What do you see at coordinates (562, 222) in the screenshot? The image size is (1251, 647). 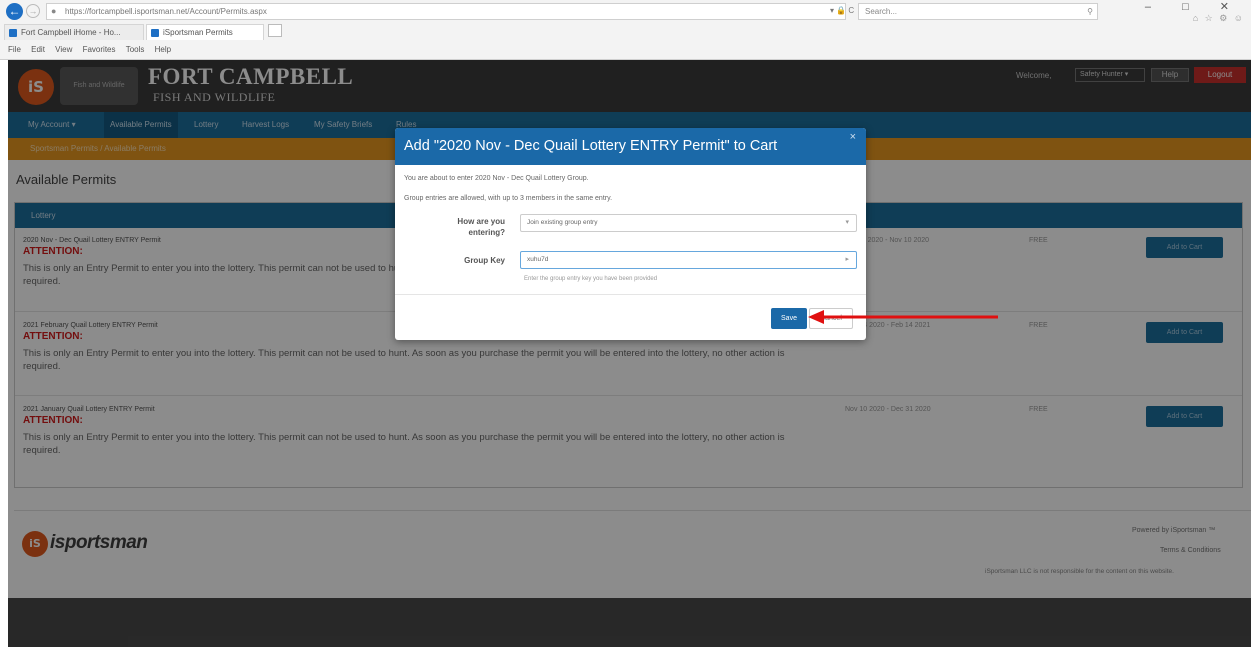 I see `entering-select-value: Join existing group entry` at bounding box center [562, 222].